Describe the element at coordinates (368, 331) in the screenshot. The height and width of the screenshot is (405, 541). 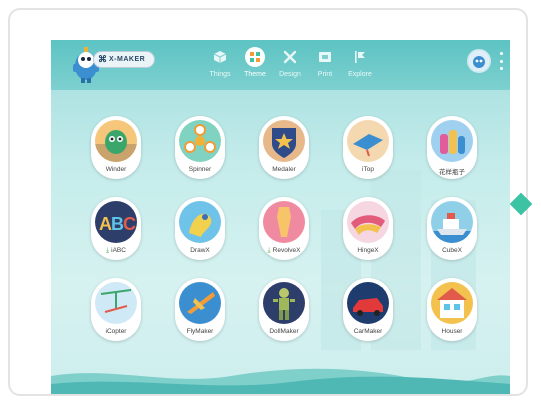
I see `app-label: CarMaker` at that location.